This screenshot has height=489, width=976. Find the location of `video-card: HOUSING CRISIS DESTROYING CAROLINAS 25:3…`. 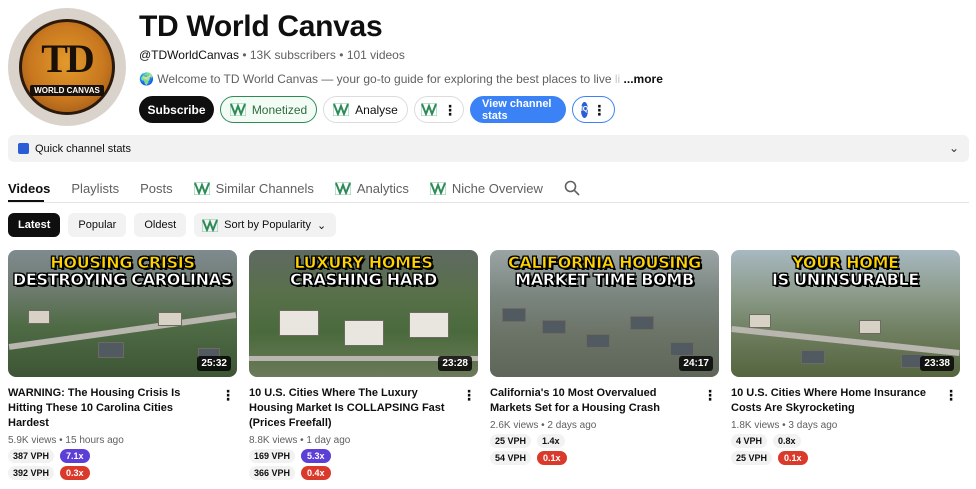

video-card: HOUSING CRISIS DESTROYING CAROLINAS 25:3… is located at coordinates (122, 365).